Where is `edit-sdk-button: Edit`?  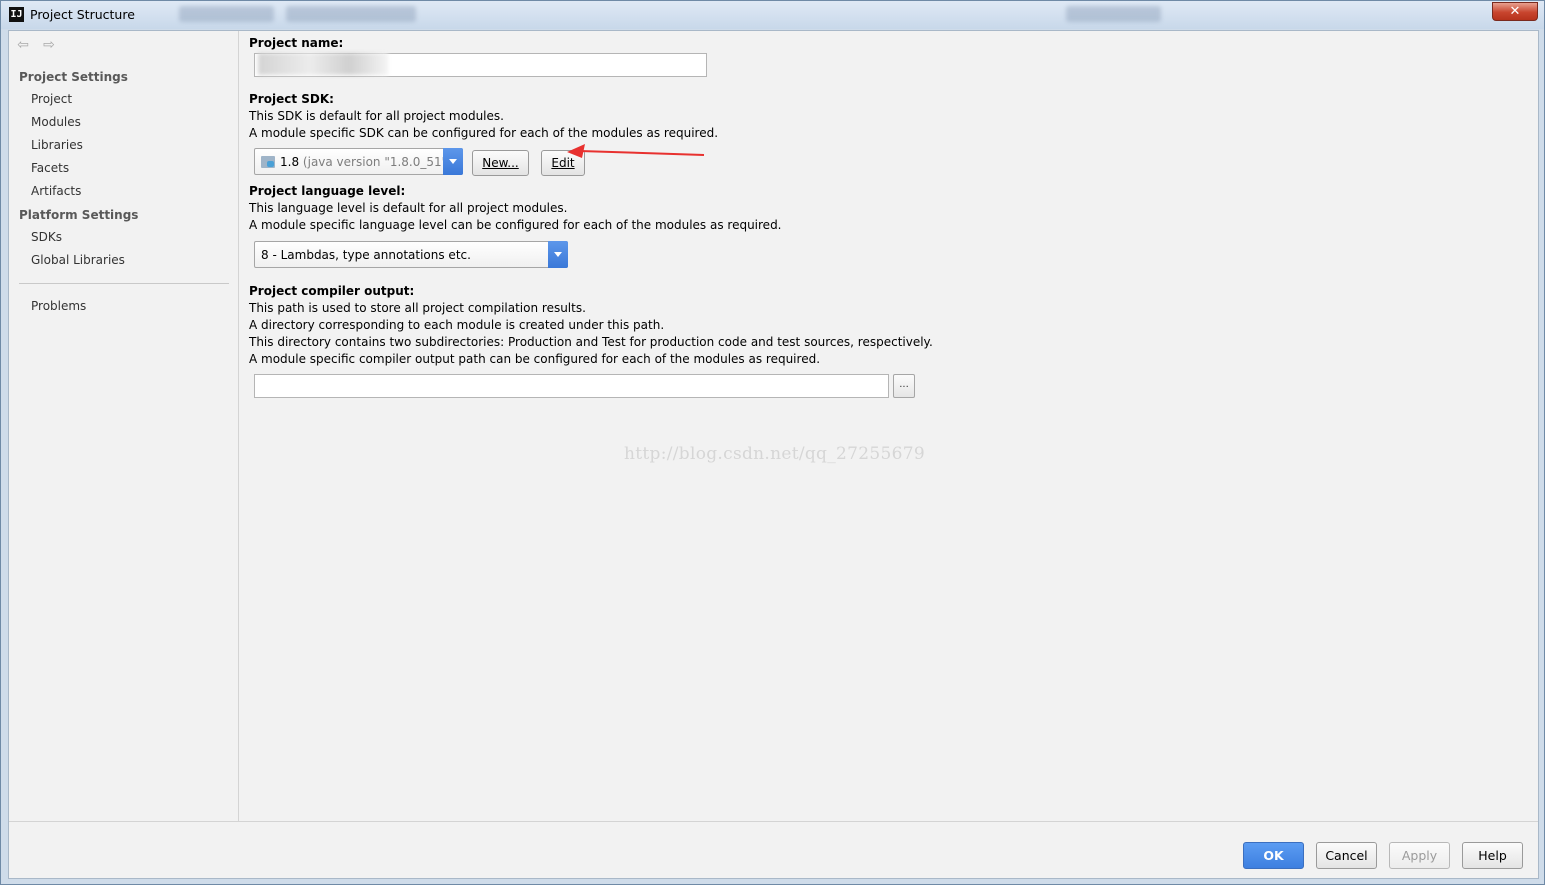 edit-sdk-button: Edit is located at coordinates (563, 163).